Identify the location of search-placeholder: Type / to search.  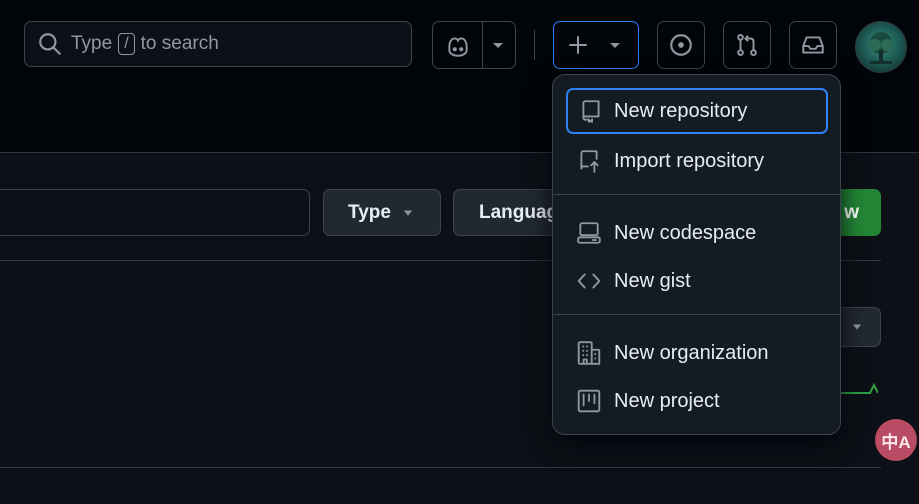
(145, 44).